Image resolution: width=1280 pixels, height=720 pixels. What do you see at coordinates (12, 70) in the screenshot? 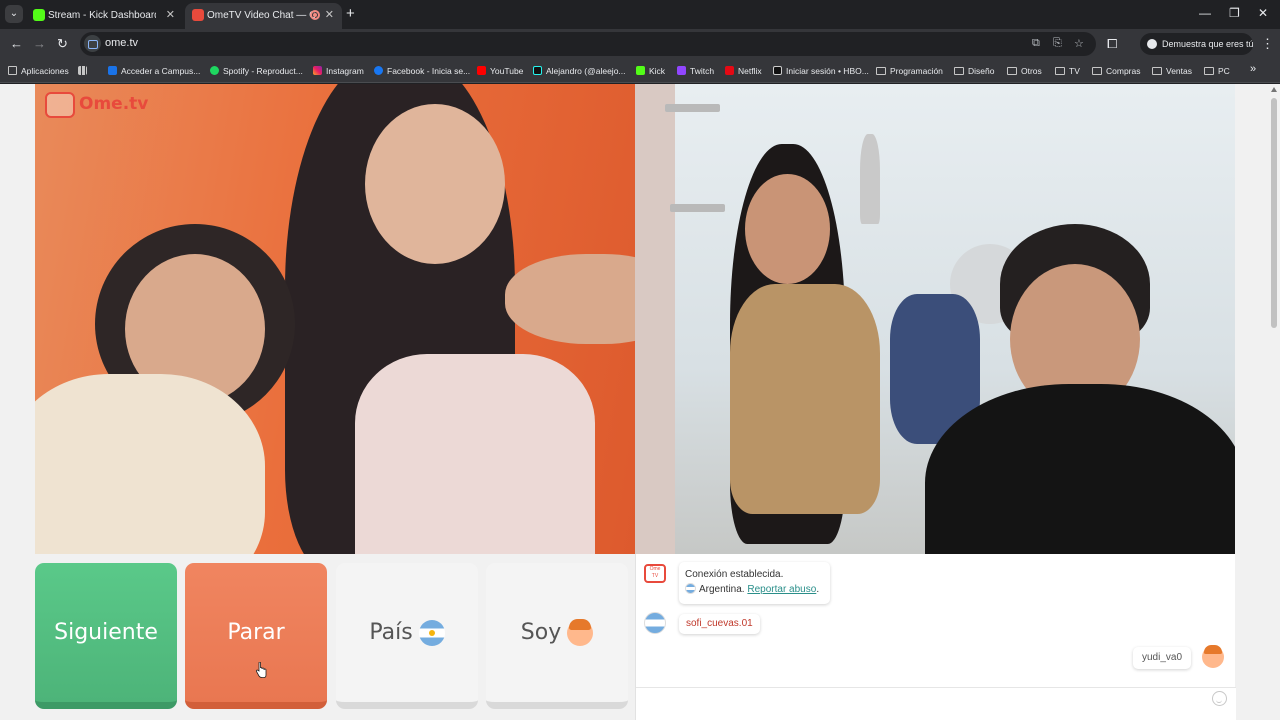
I see `apps-grid-icon` at bounding box center [12, 70].